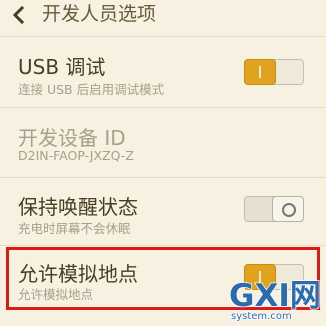 The width and height of the screenshot is (326, 326). I want to click on top-bar: 开发人员选项, so click(163, 18).